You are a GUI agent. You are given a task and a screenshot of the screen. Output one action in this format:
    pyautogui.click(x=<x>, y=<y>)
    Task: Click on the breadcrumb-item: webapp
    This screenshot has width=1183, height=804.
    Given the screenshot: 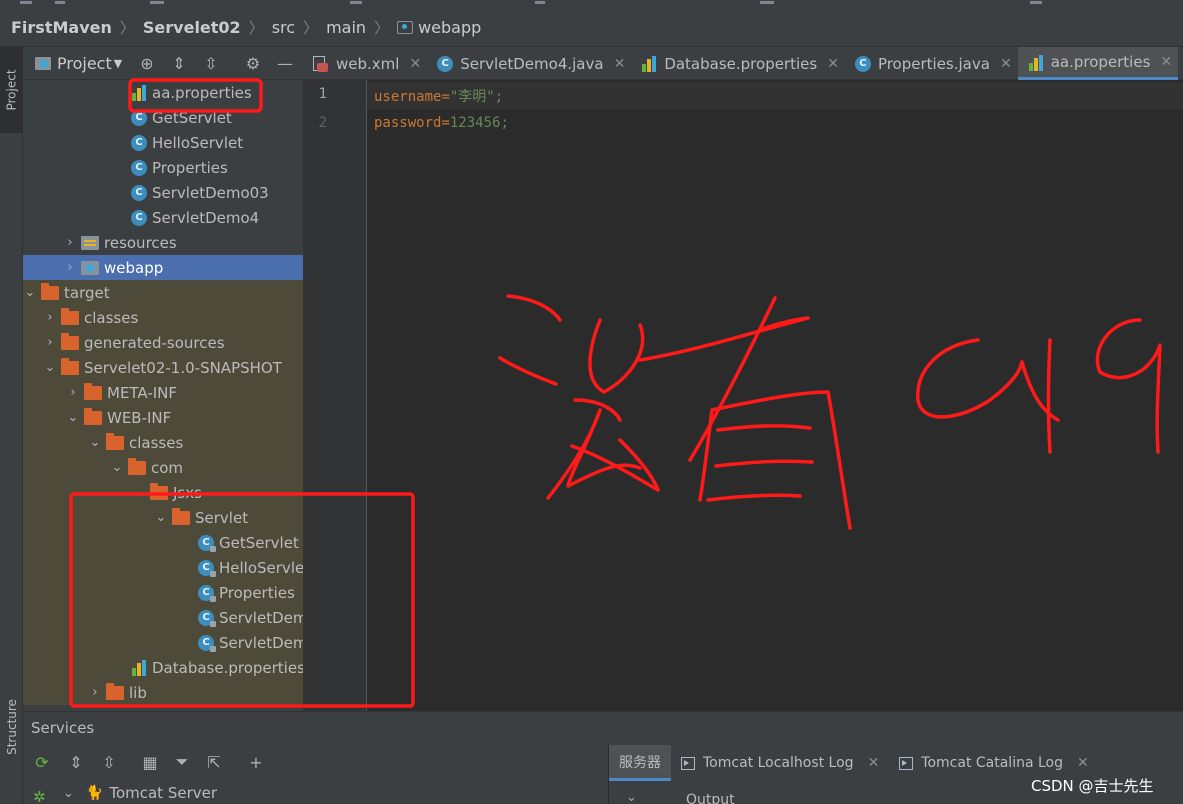 What is the action you would take?
    pyautogui.click(x=439, y=27)
    